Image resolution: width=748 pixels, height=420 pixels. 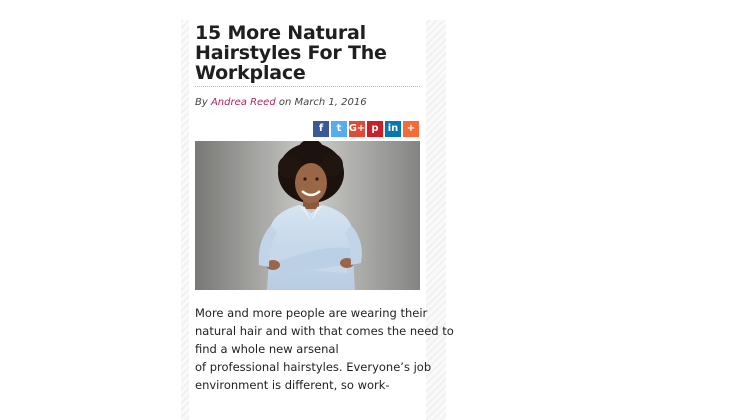 I want to click on linkedin-icon: in, so click(x=393, y=128).